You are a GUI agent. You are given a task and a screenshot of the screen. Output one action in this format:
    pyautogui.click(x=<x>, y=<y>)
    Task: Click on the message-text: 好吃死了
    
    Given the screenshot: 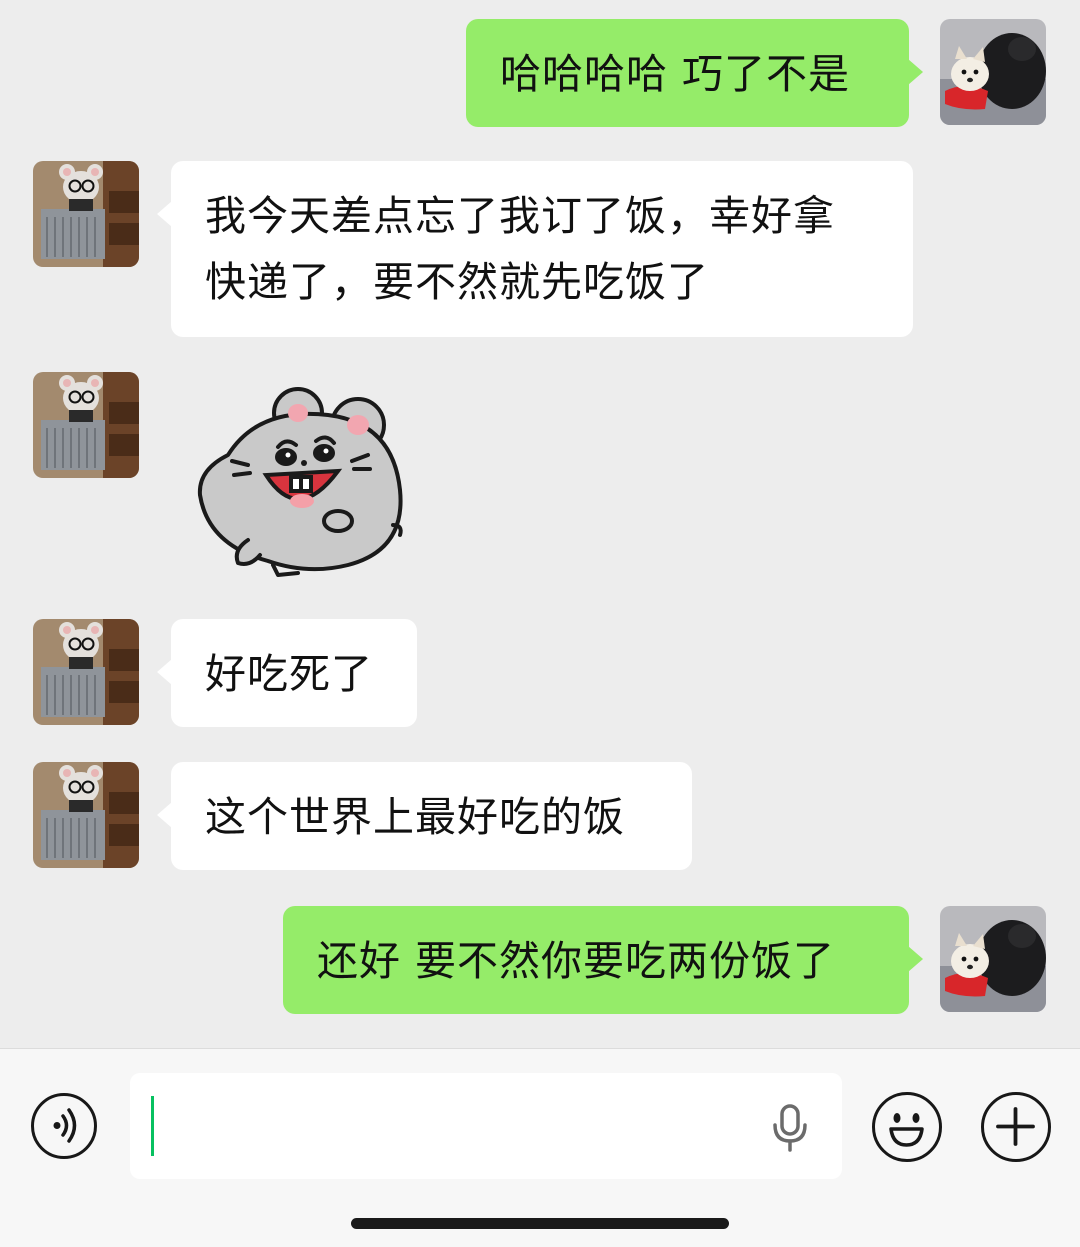 What is the action you would take?
    pyautogui.click(x=289, y=674)
    